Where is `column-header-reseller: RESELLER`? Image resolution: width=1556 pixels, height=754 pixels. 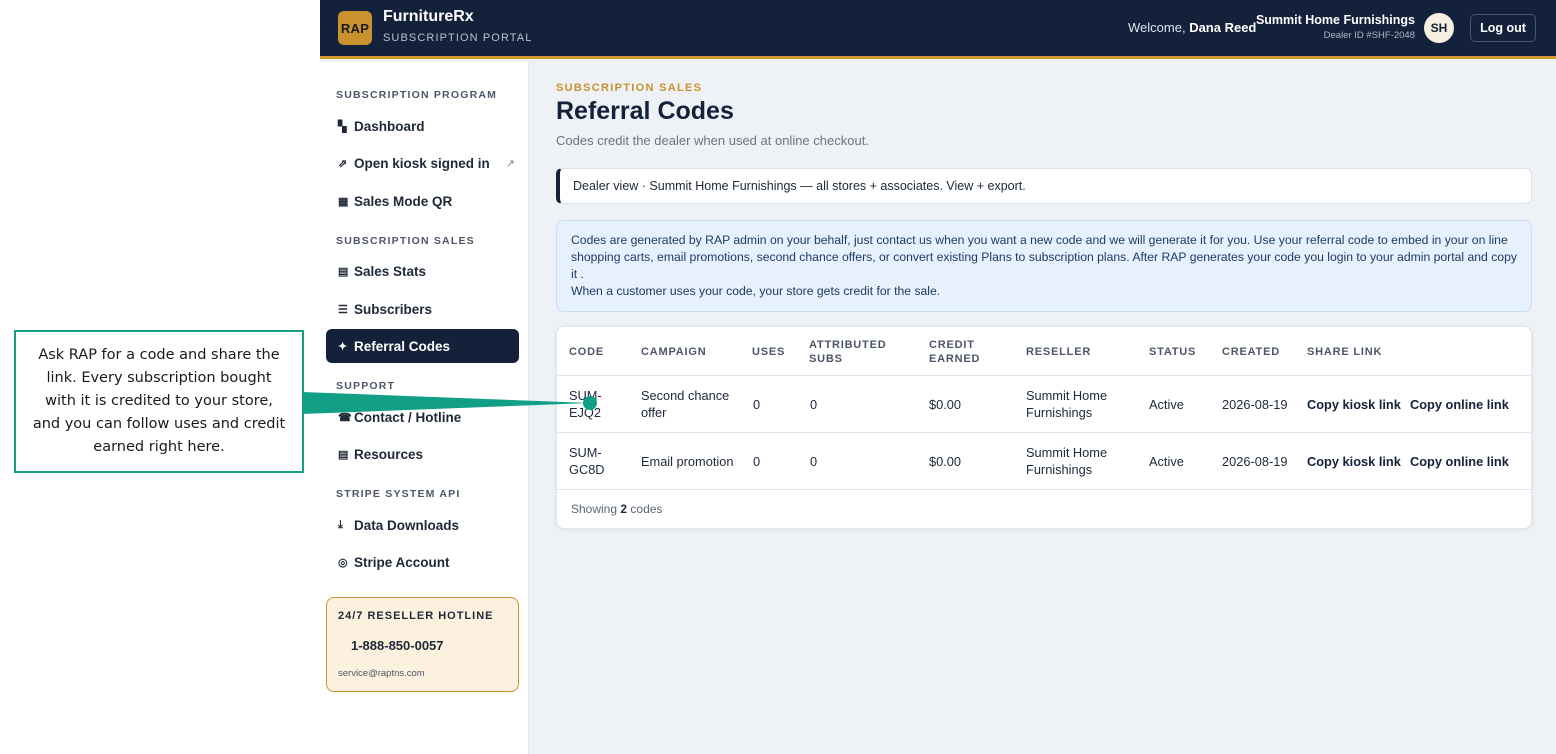
column-header-reseller: RESELLER is located at coordinates (1081, 352).